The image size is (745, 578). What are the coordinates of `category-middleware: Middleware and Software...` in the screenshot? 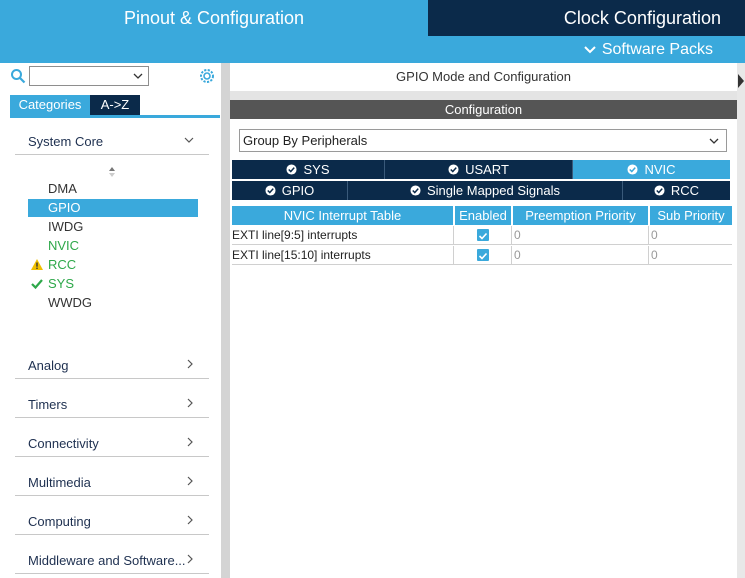 It's located at (112, 560).